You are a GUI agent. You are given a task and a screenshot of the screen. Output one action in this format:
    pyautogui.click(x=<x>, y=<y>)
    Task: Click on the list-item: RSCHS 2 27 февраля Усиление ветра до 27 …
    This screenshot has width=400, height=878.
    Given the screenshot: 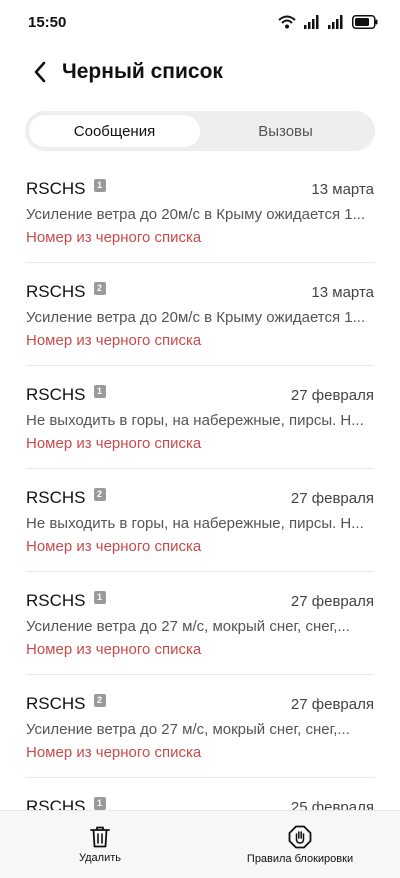 What is the action you would take?
    pyautogui.click(x=200, y=726)
    